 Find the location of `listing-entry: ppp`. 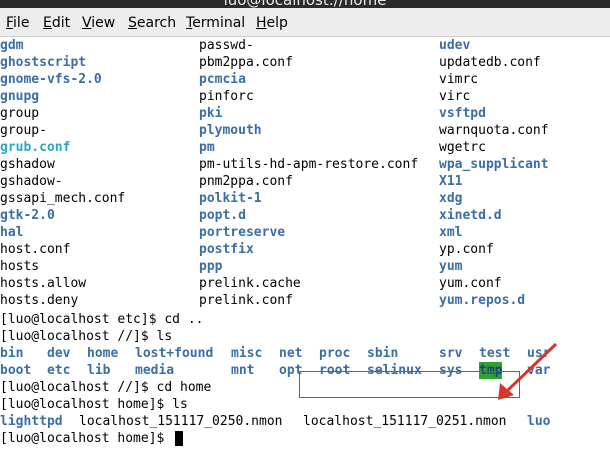

listing-entry: ppp is located at coordinates (211, 266).